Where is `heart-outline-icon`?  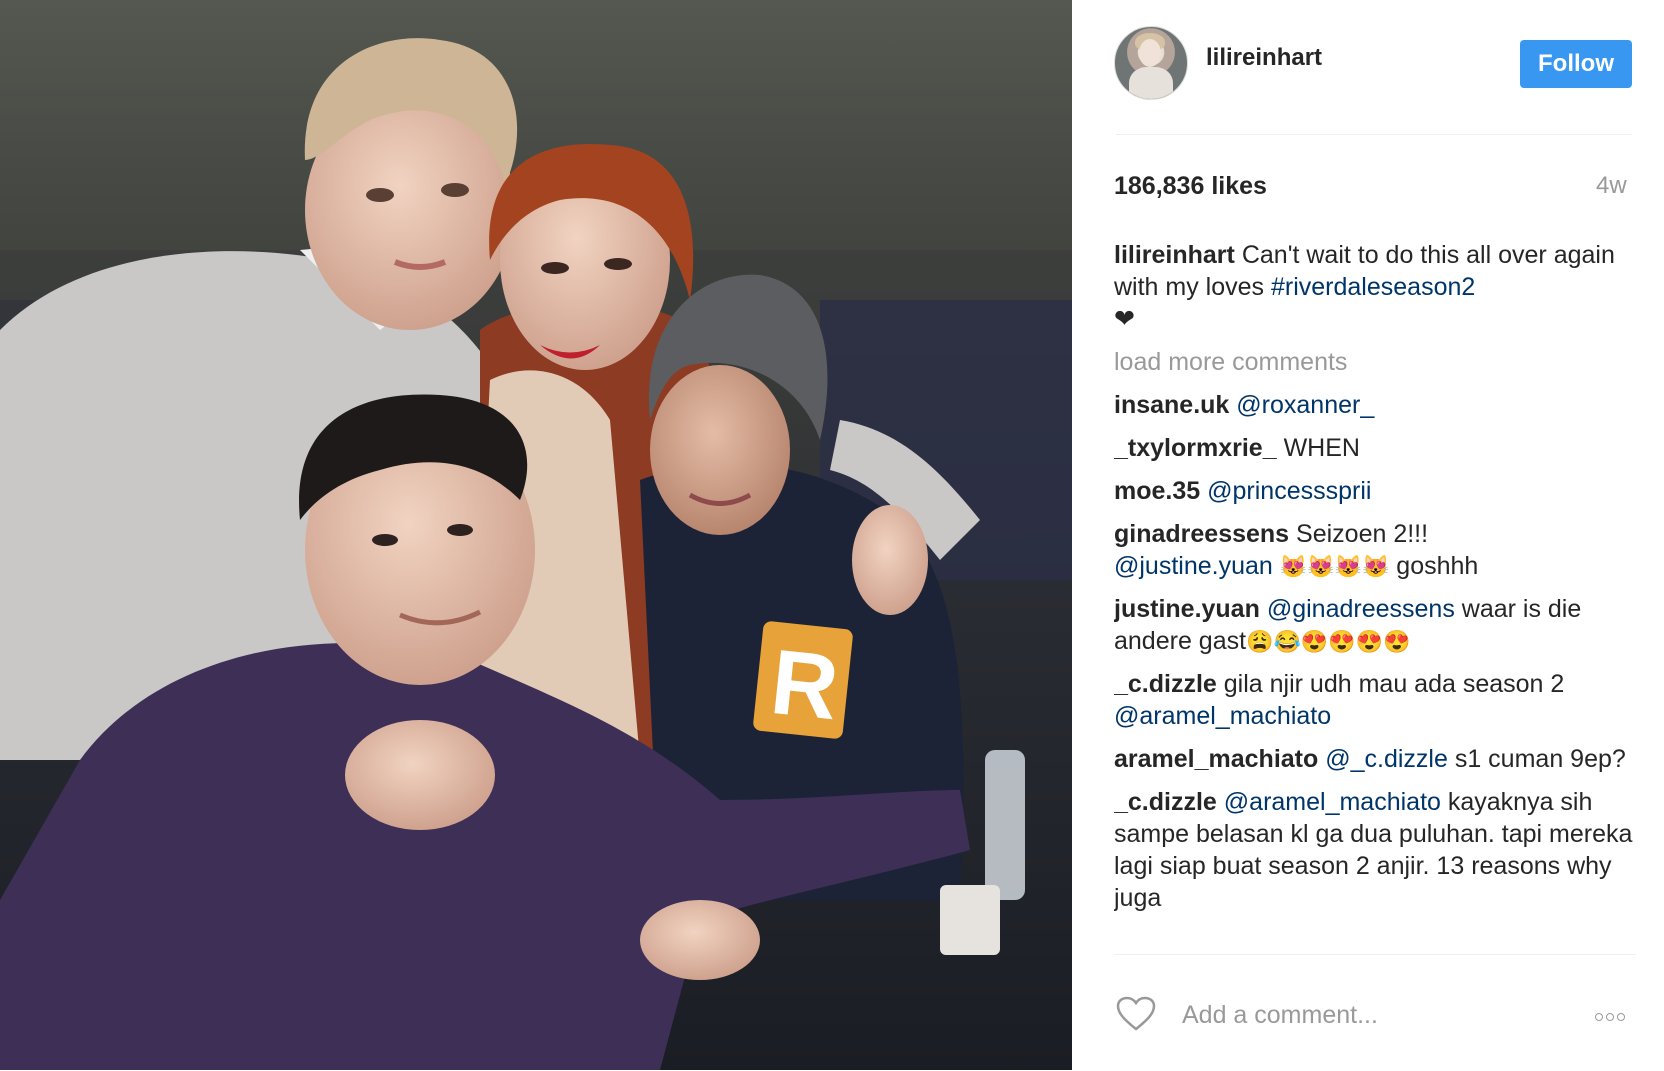 heart-outline-icon is located at coordinates (1136, 1014).